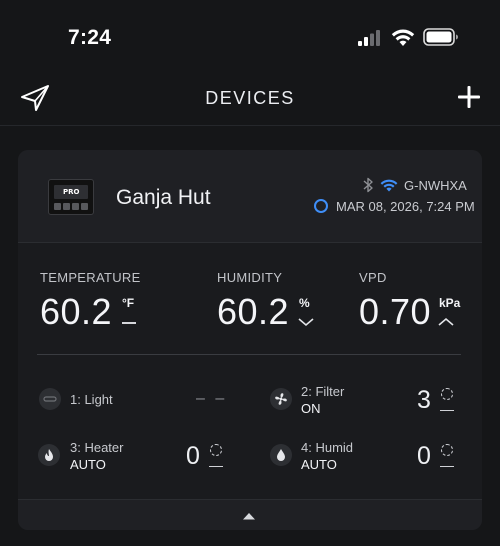 The width and height of the screenshot is (500, 546). Describe the element at coordinates (450, 303) in the screenshot. I see `vpd-unit: kPa` at that location.